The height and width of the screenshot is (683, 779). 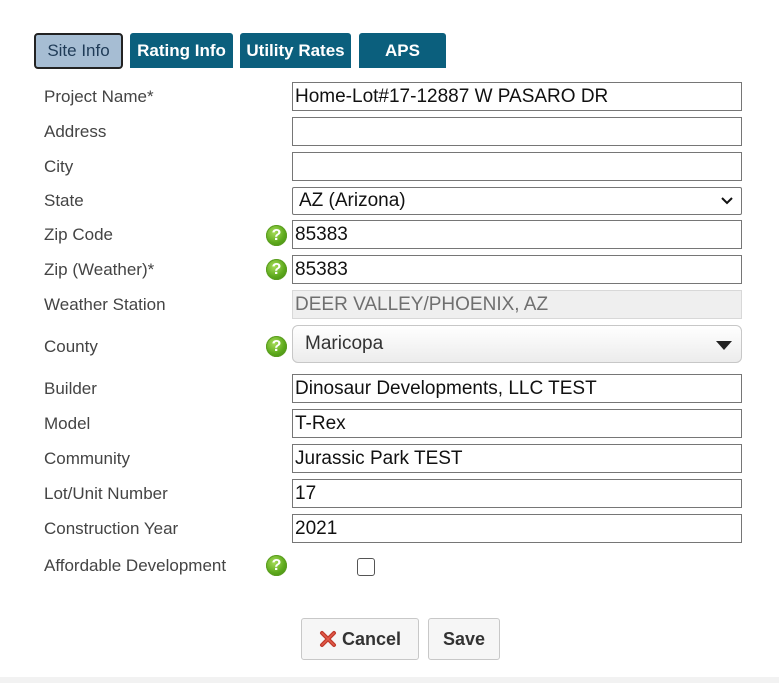 What do you see at coordinates (181, 50) in the screenshot?
I see `tab-rating-info: Rating Info` at bounding box center [181, 50].